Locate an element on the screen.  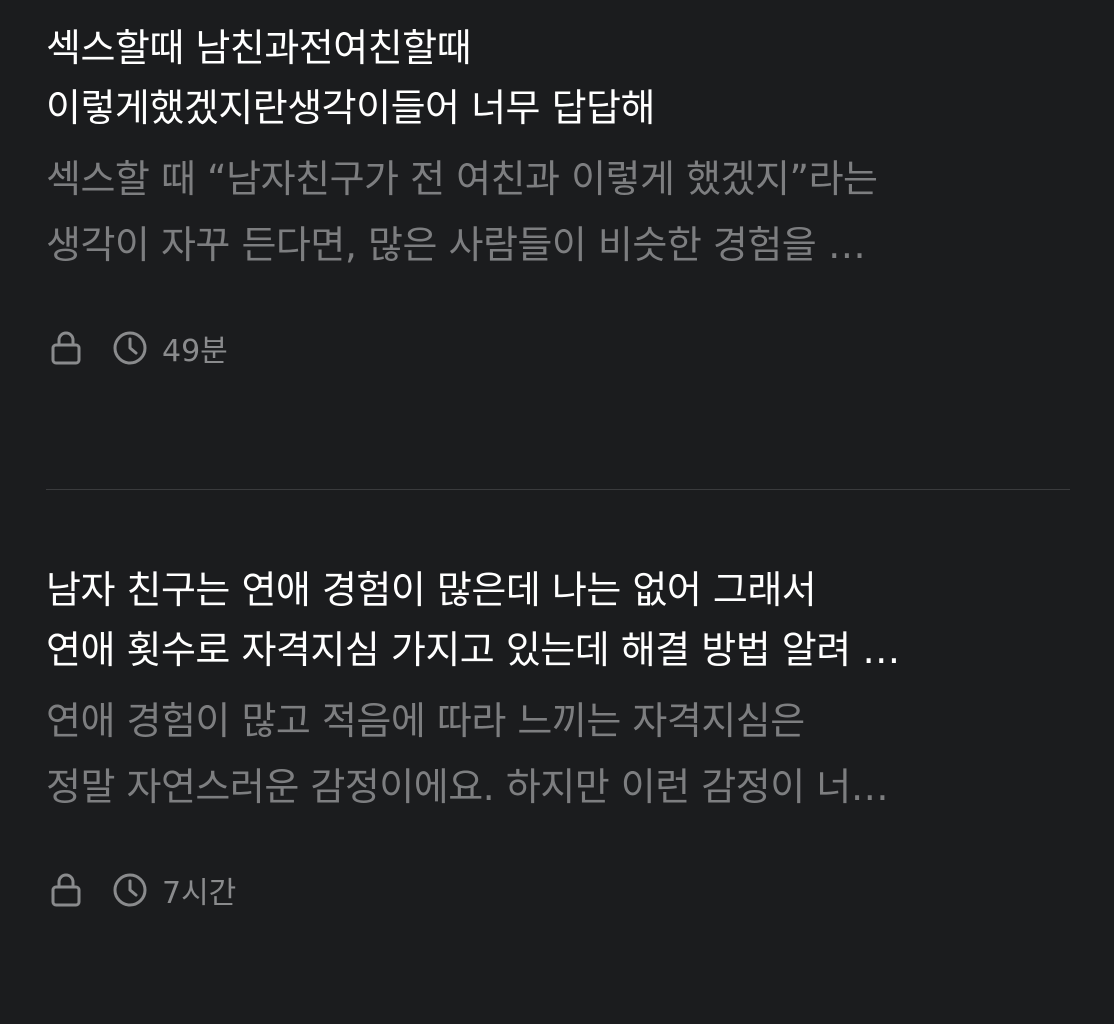
post-title-line: 섹스할때 남친과전여친할때 is located at coordinates (259, 48).